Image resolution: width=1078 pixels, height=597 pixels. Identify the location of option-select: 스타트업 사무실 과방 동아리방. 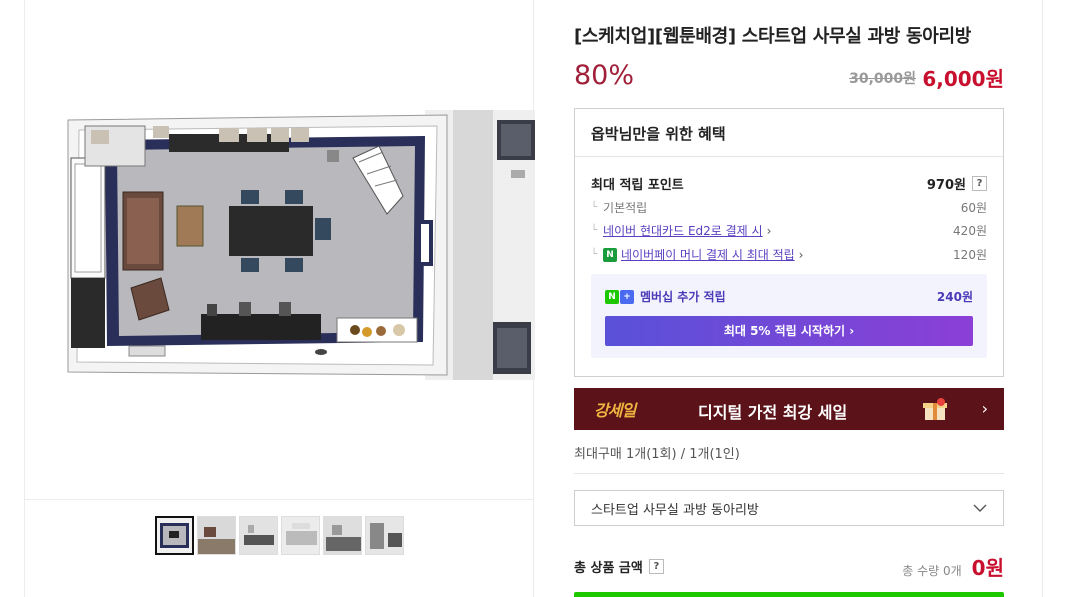
(789, 508).